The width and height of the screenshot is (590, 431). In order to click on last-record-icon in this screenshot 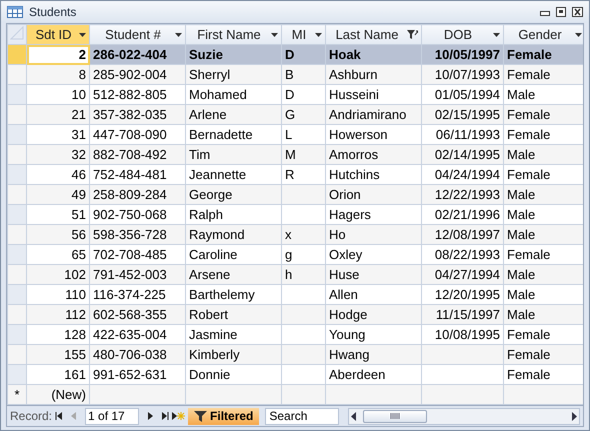, I will do `click(165, 416)`.